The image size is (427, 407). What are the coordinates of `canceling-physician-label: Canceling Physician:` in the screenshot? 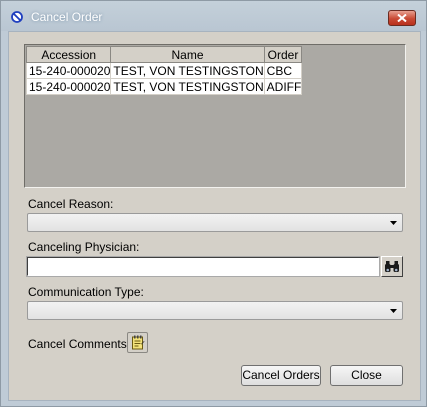 It's located at (84, 247).